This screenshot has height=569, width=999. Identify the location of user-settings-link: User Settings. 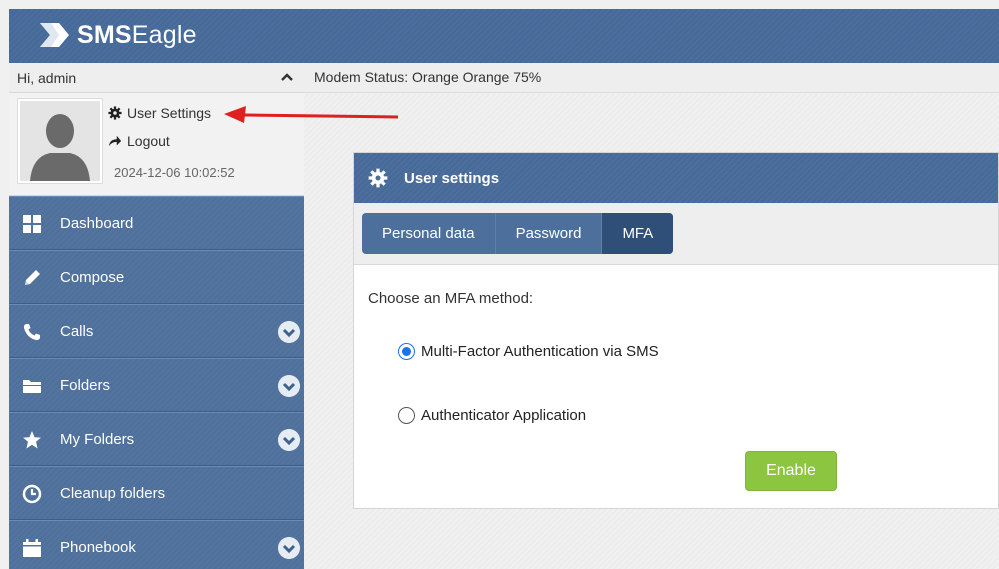
(159, 113).